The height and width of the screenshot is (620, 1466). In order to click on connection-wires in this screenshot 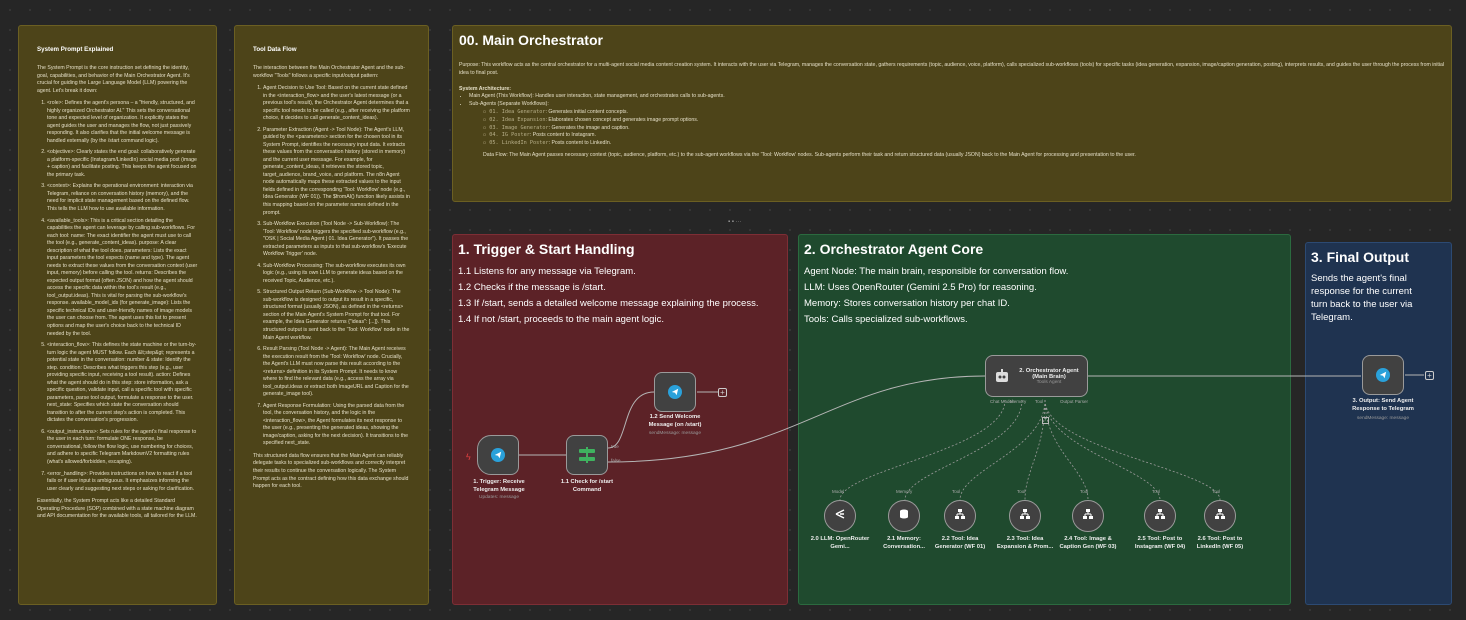, I will do `click(971, 437)`.